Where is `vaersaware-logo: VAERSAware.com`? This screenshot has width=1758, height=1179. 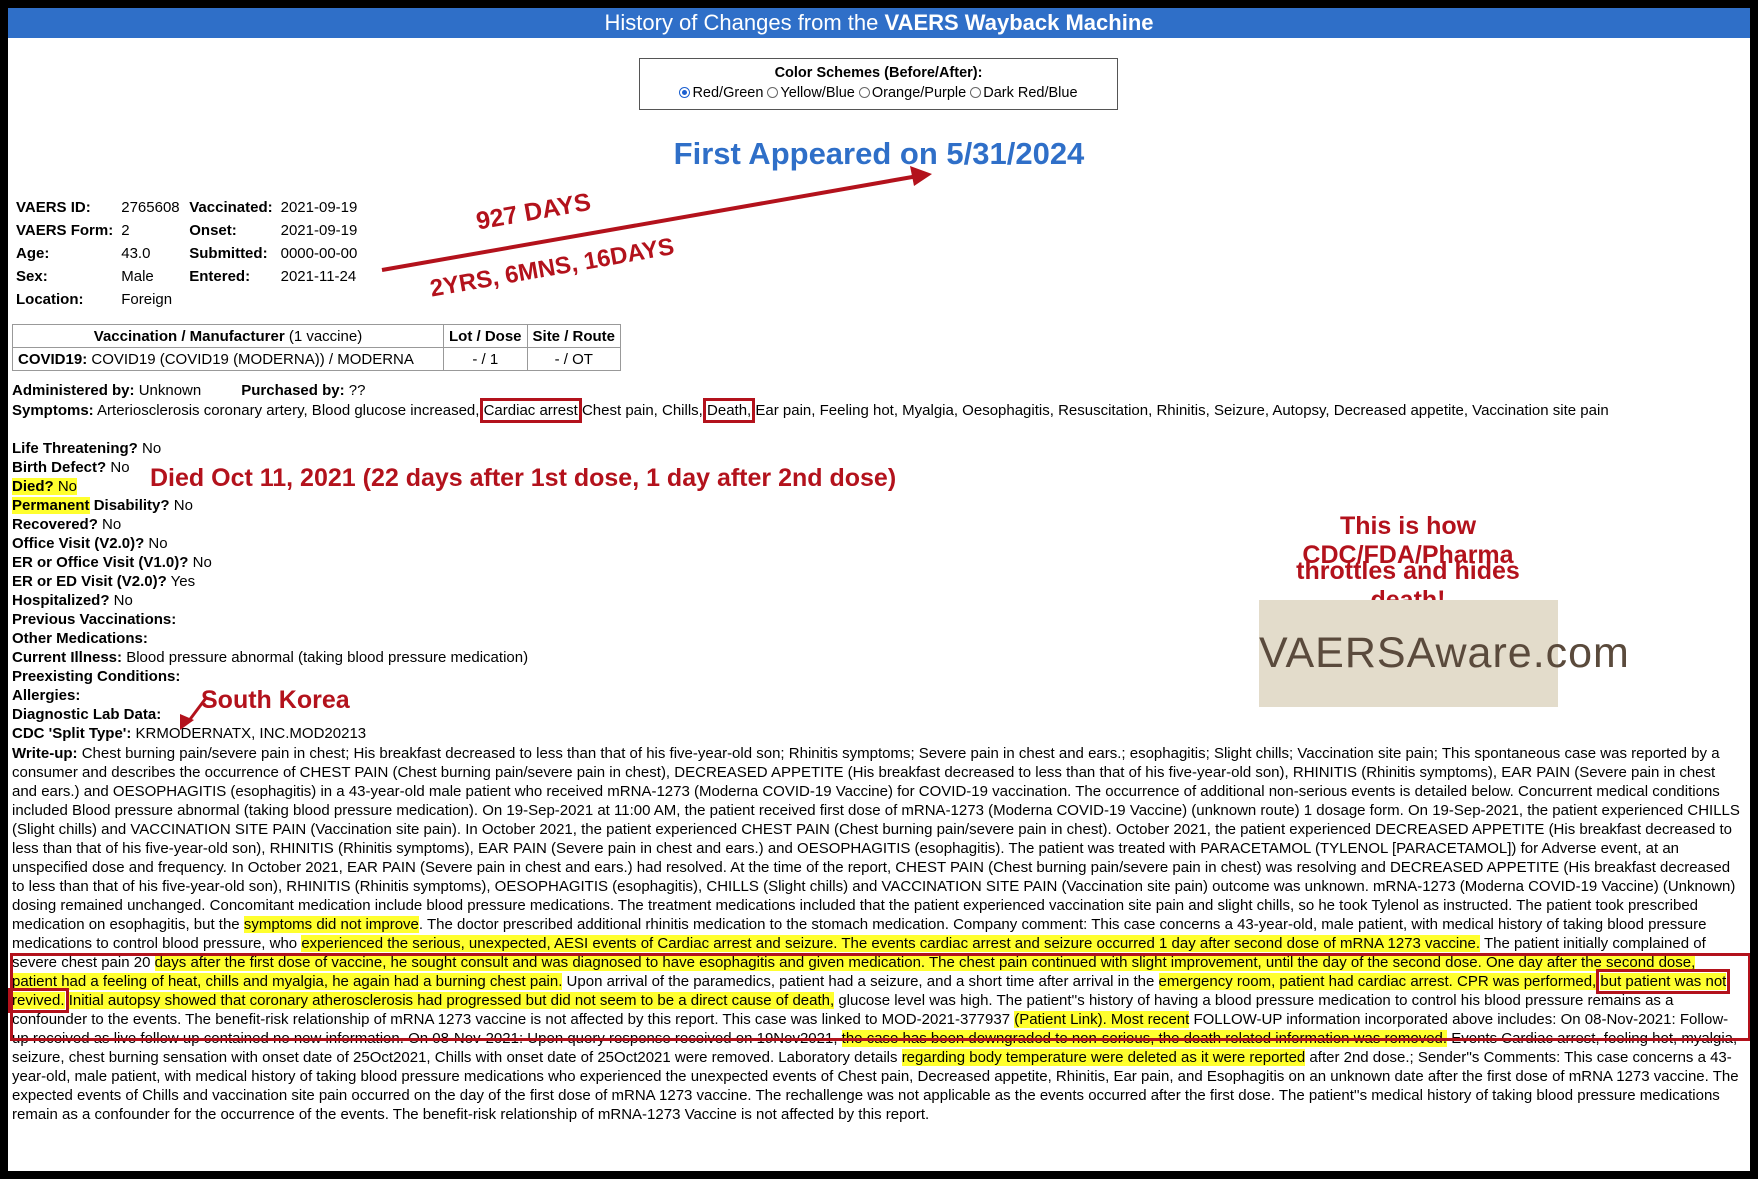
vaersaware-logo: VAERSAware.com is located at coordinates (1444, 653).